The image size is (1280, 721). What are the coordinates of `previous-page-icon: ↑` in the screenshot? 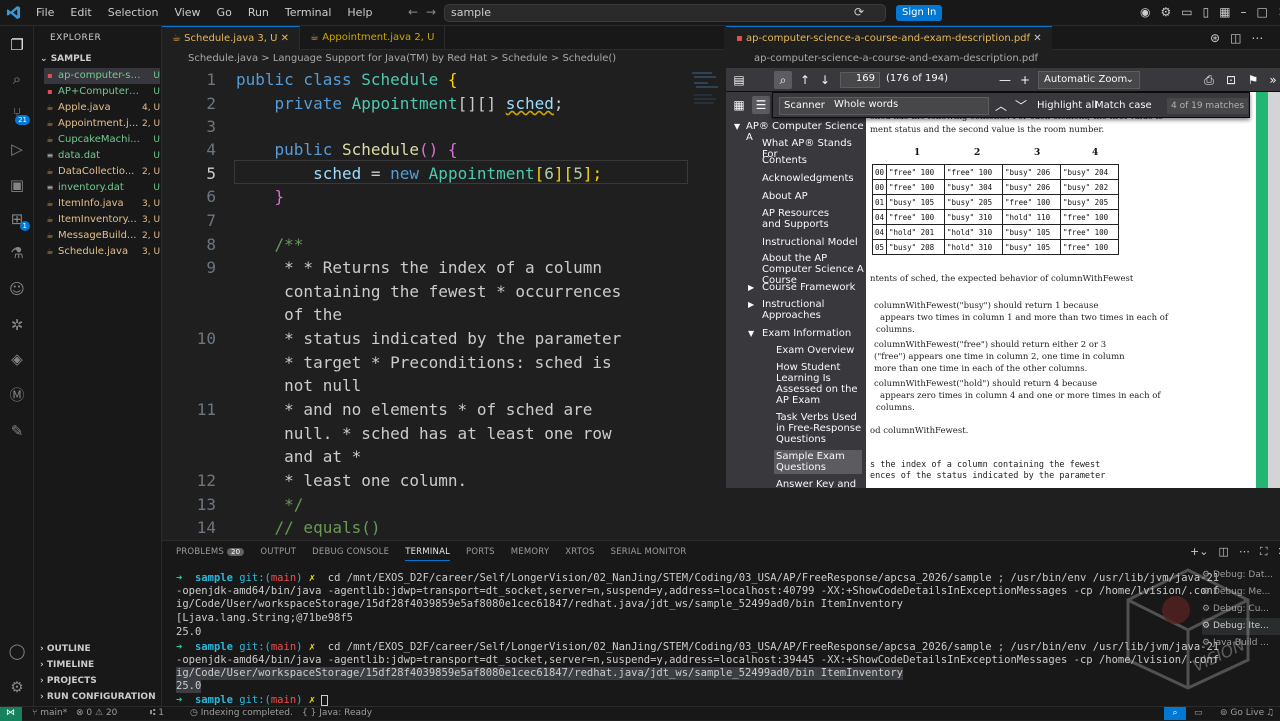 It's located at (805, 80).